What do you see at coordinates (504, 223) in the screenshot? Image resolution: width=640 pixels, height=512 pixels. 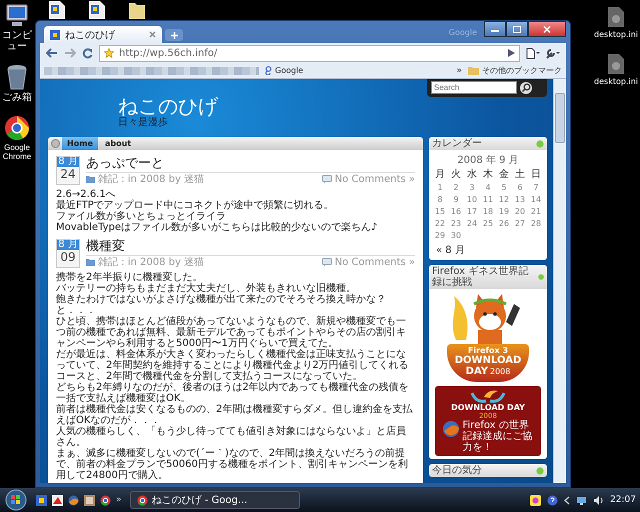 I see `calendar-day: 26` at bounding box center [504, 223].